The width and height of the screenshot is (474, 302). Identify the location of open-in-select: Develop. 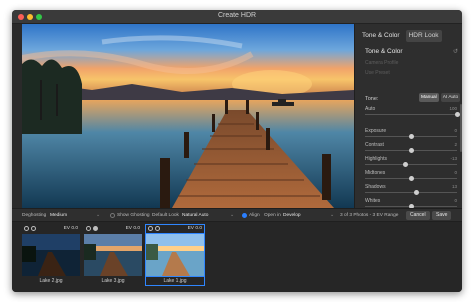
(292, 215).